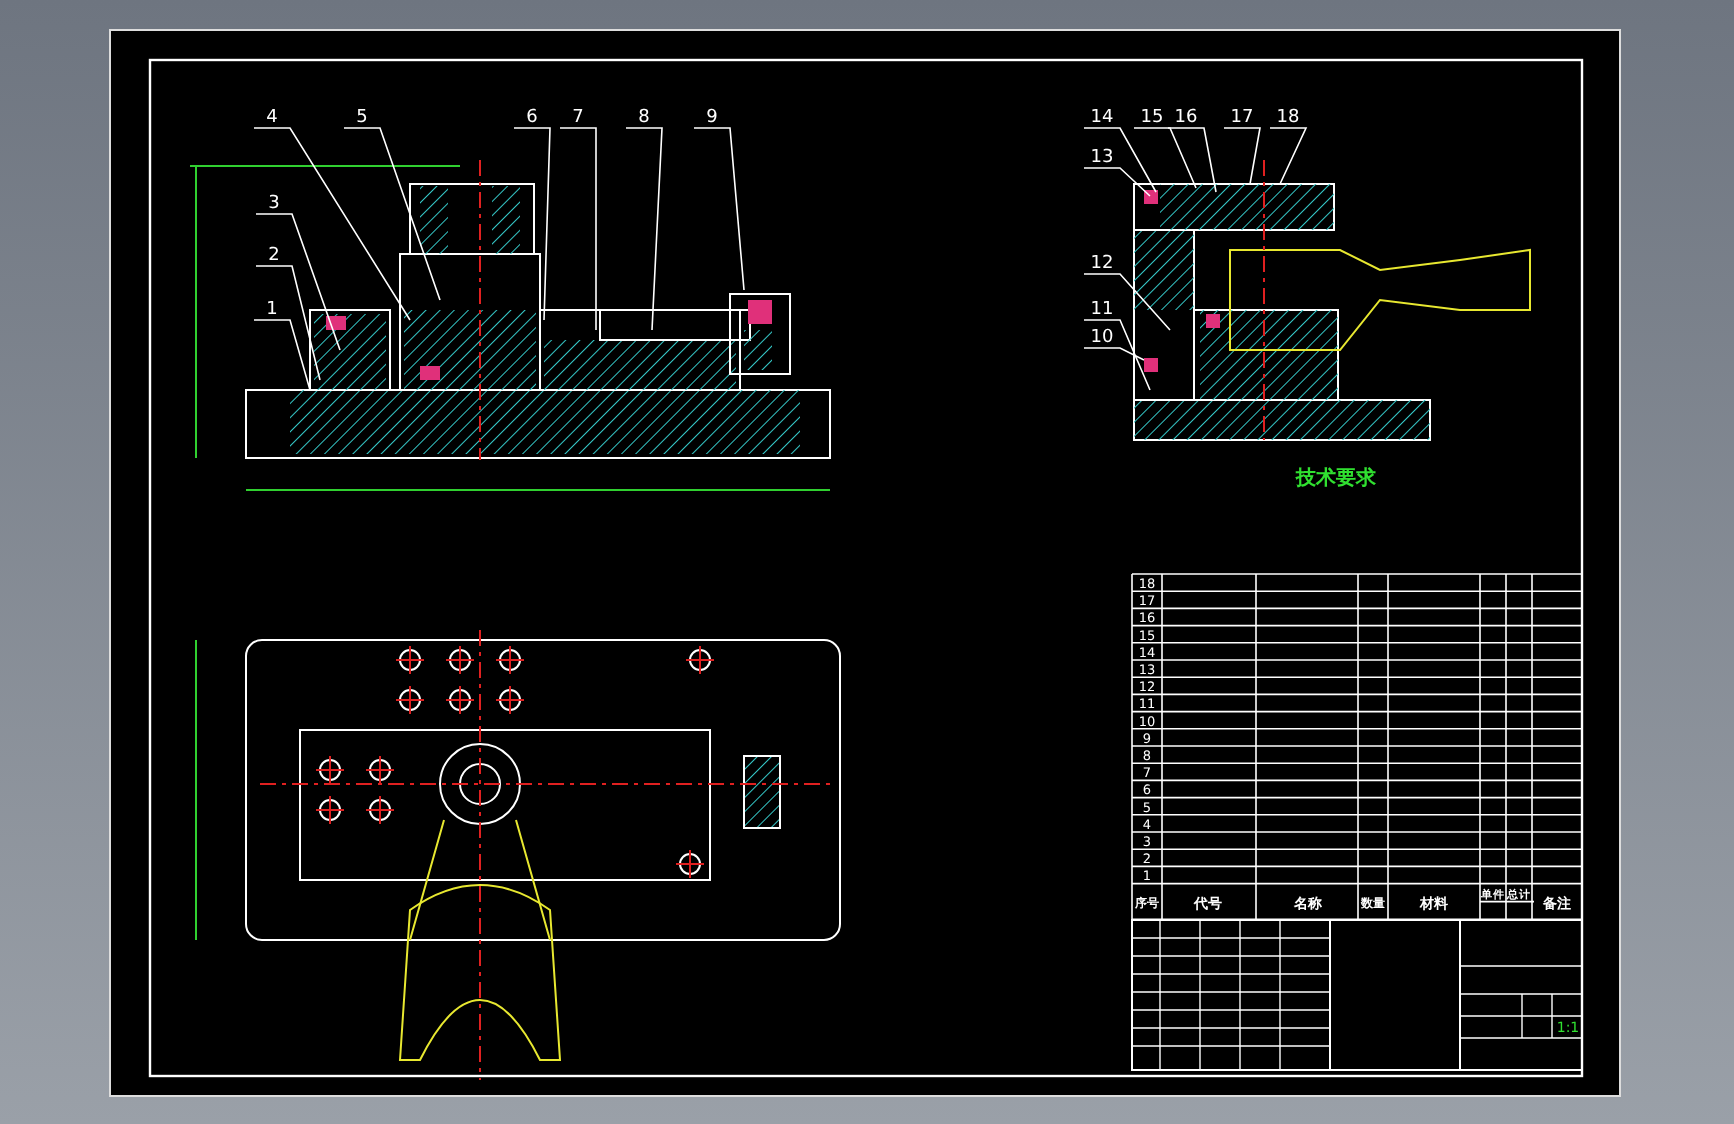  What do you see at coordinates (532, 118) in the screenshot?
I see `part-number: 6` at bounding box center [532, 118].